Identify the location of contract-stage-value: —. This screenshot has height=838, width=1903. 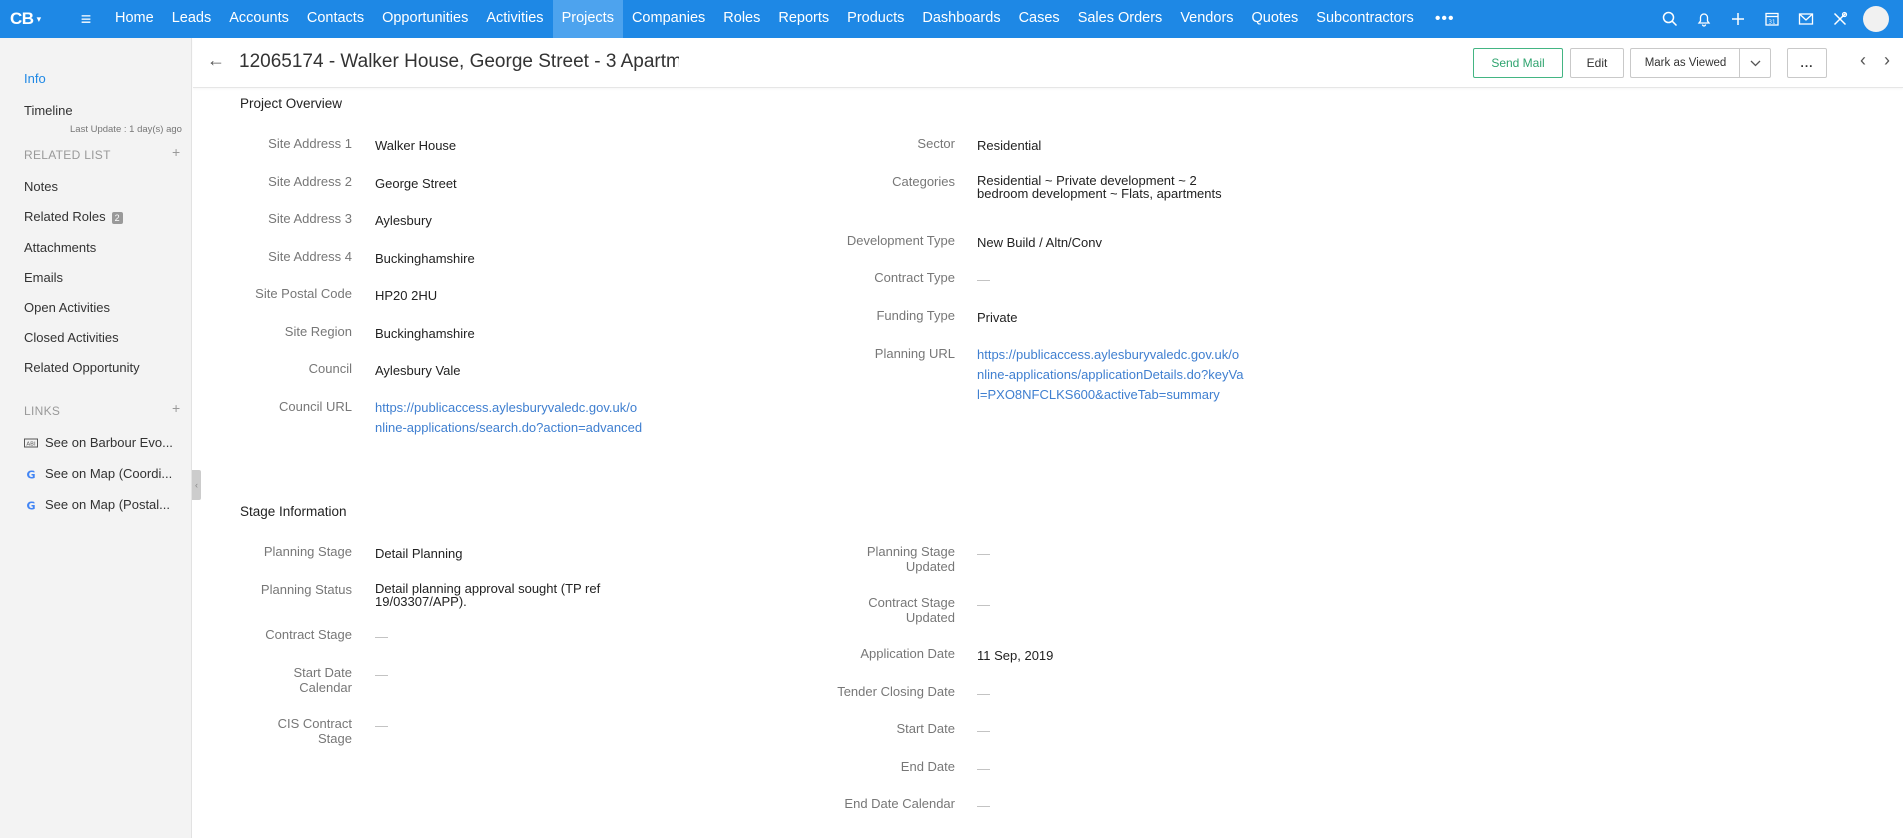
(381, 636).